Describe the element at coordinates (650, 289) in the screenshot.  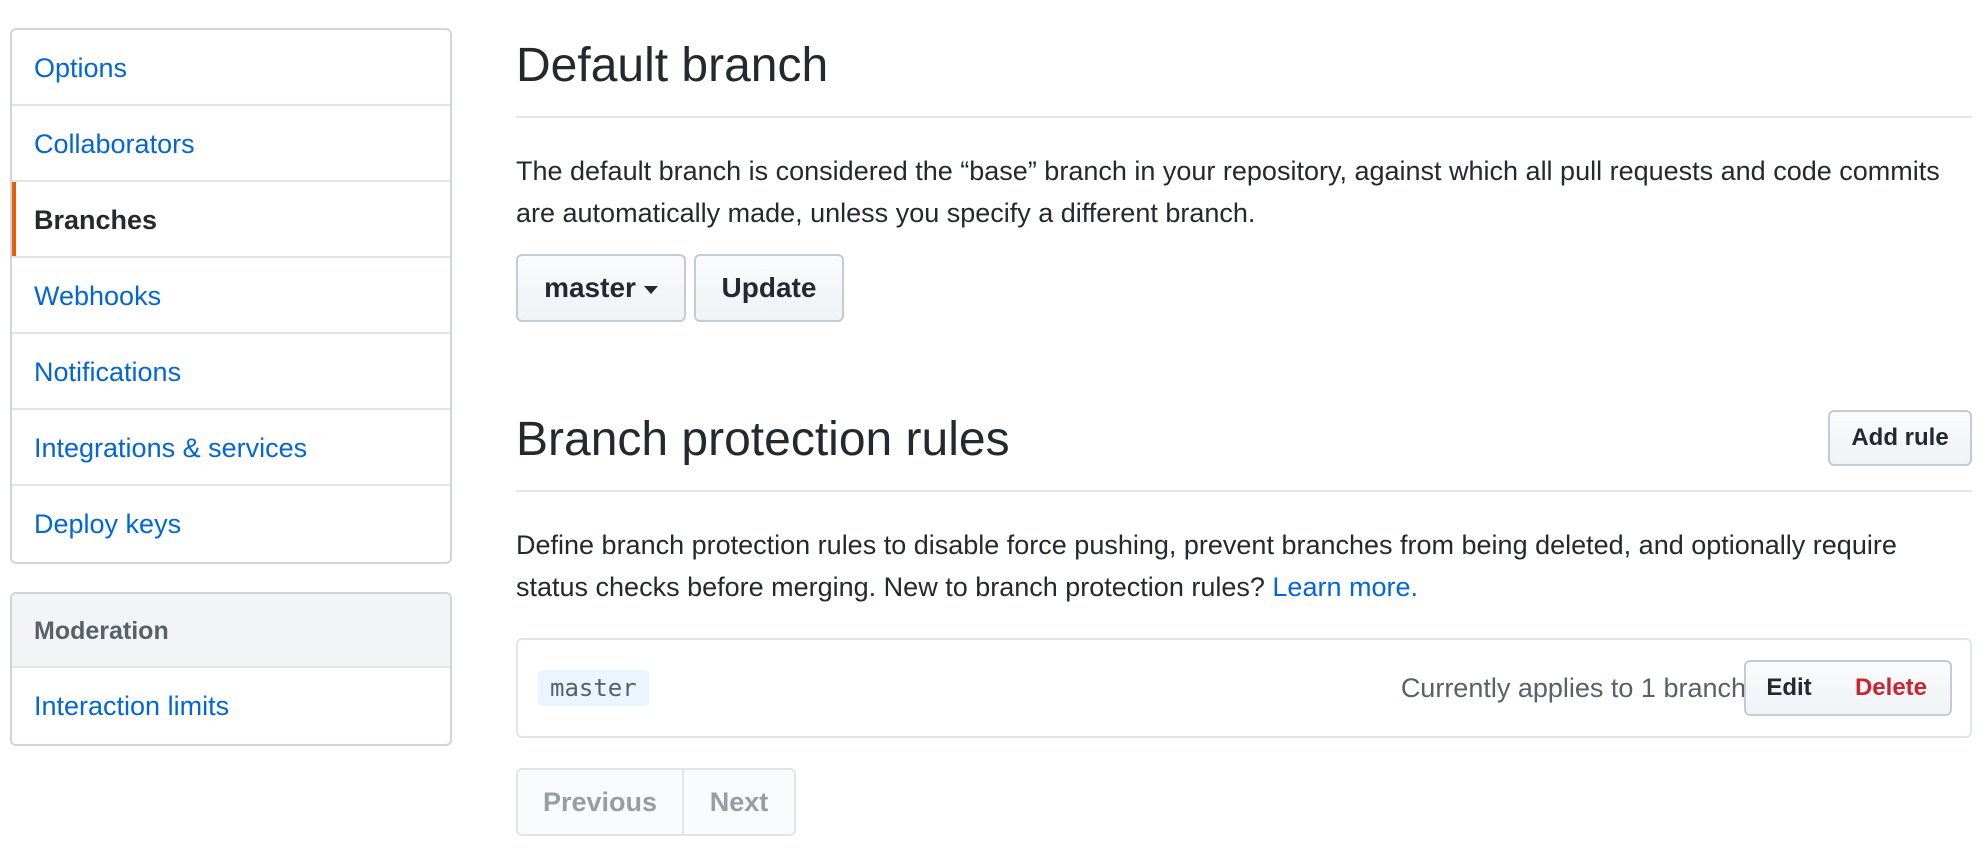
I see `caret-down-icon` at that location.